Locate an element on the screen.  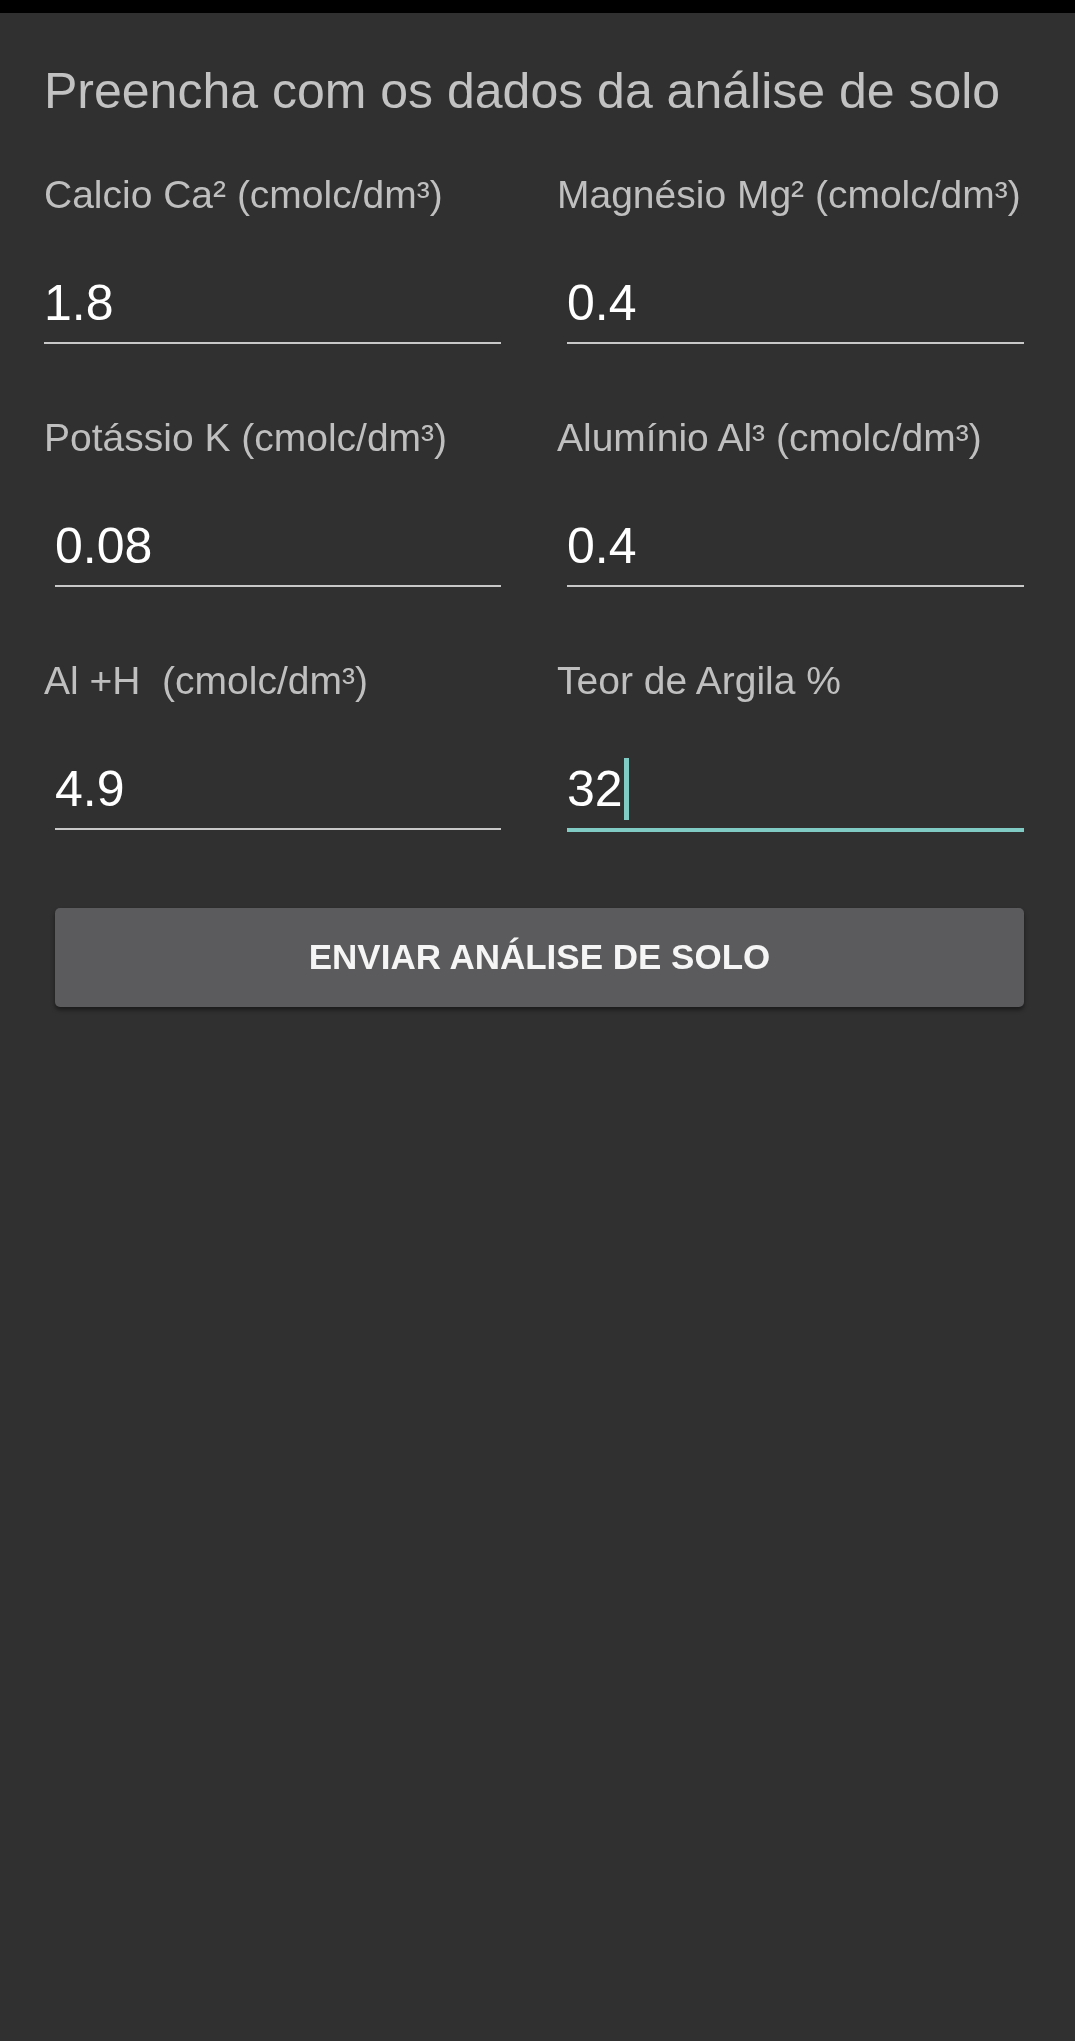
submit-button: ENVIAR ANÁLISE DE SOLO is located at coordinates (539, 957).